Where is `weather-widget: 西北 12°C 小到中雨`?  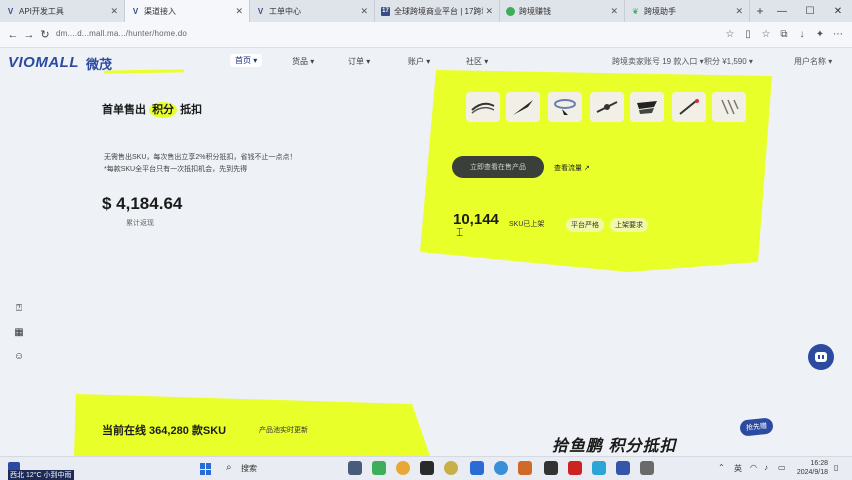
weather-widget: 西北 12°C 小到中雨 is located at coordinates (41, 470).